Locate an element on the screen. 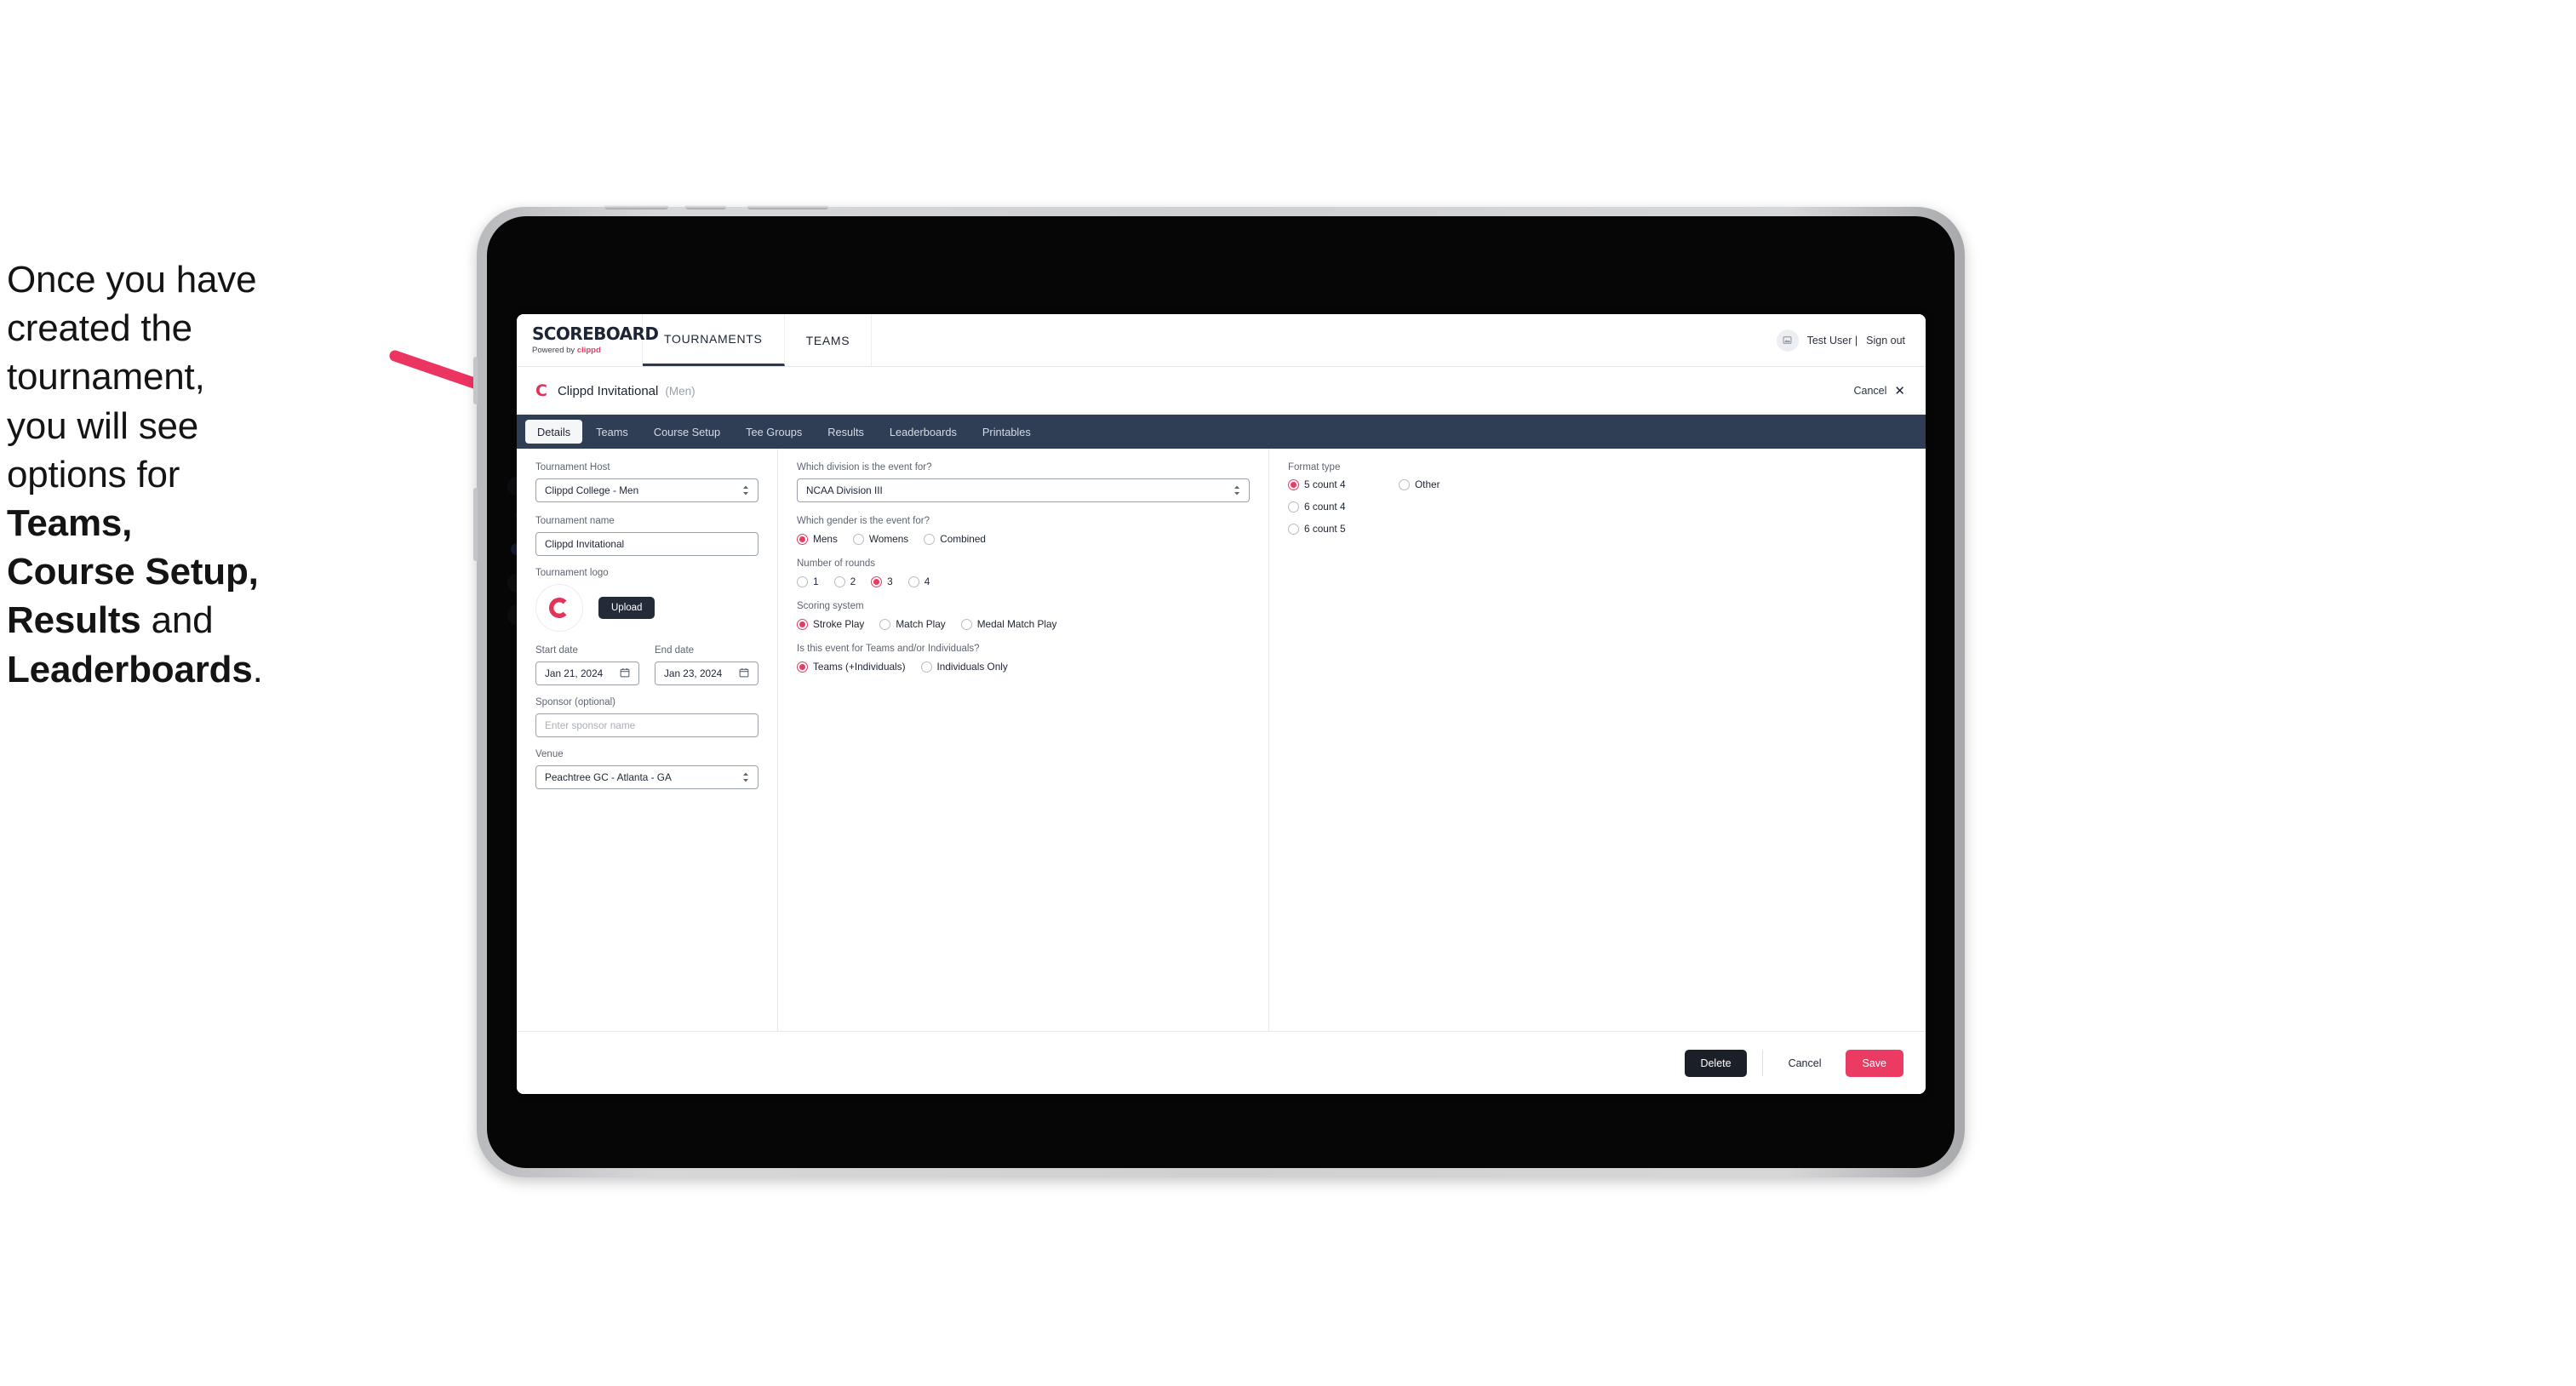 Image resolution: width=2576 pixels, height=1386 pixels. tournament-name-input: Clippd Invitational is located at coordinates (647, 544).